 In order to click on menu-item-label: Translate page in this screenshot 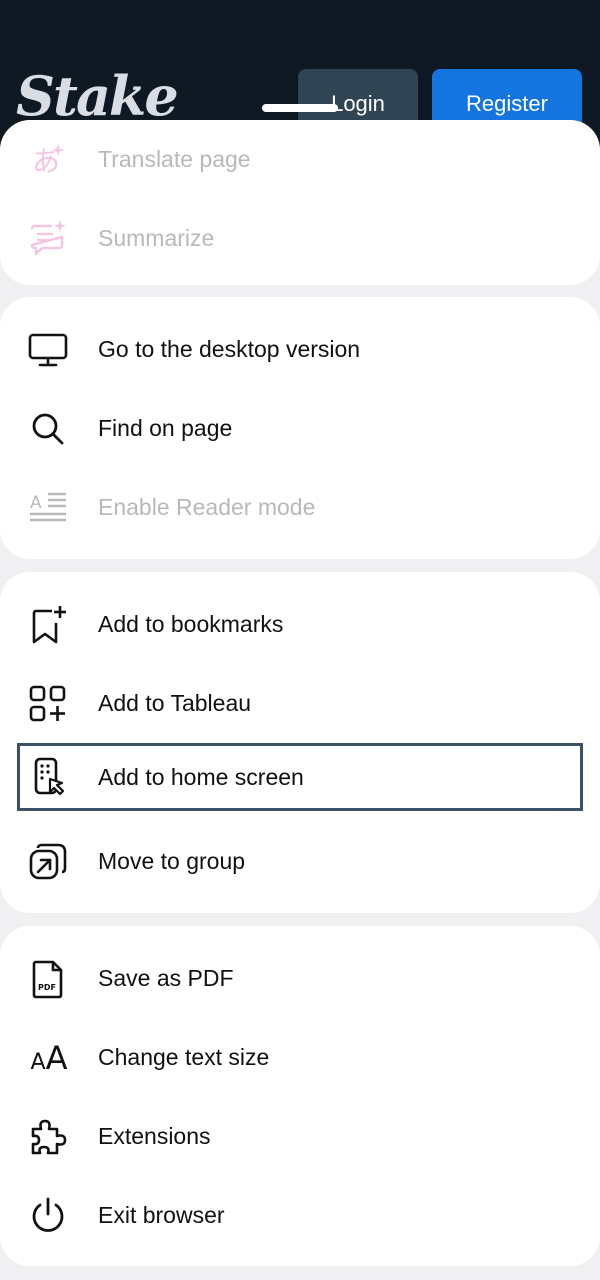, I will do `click(174, 159)`.